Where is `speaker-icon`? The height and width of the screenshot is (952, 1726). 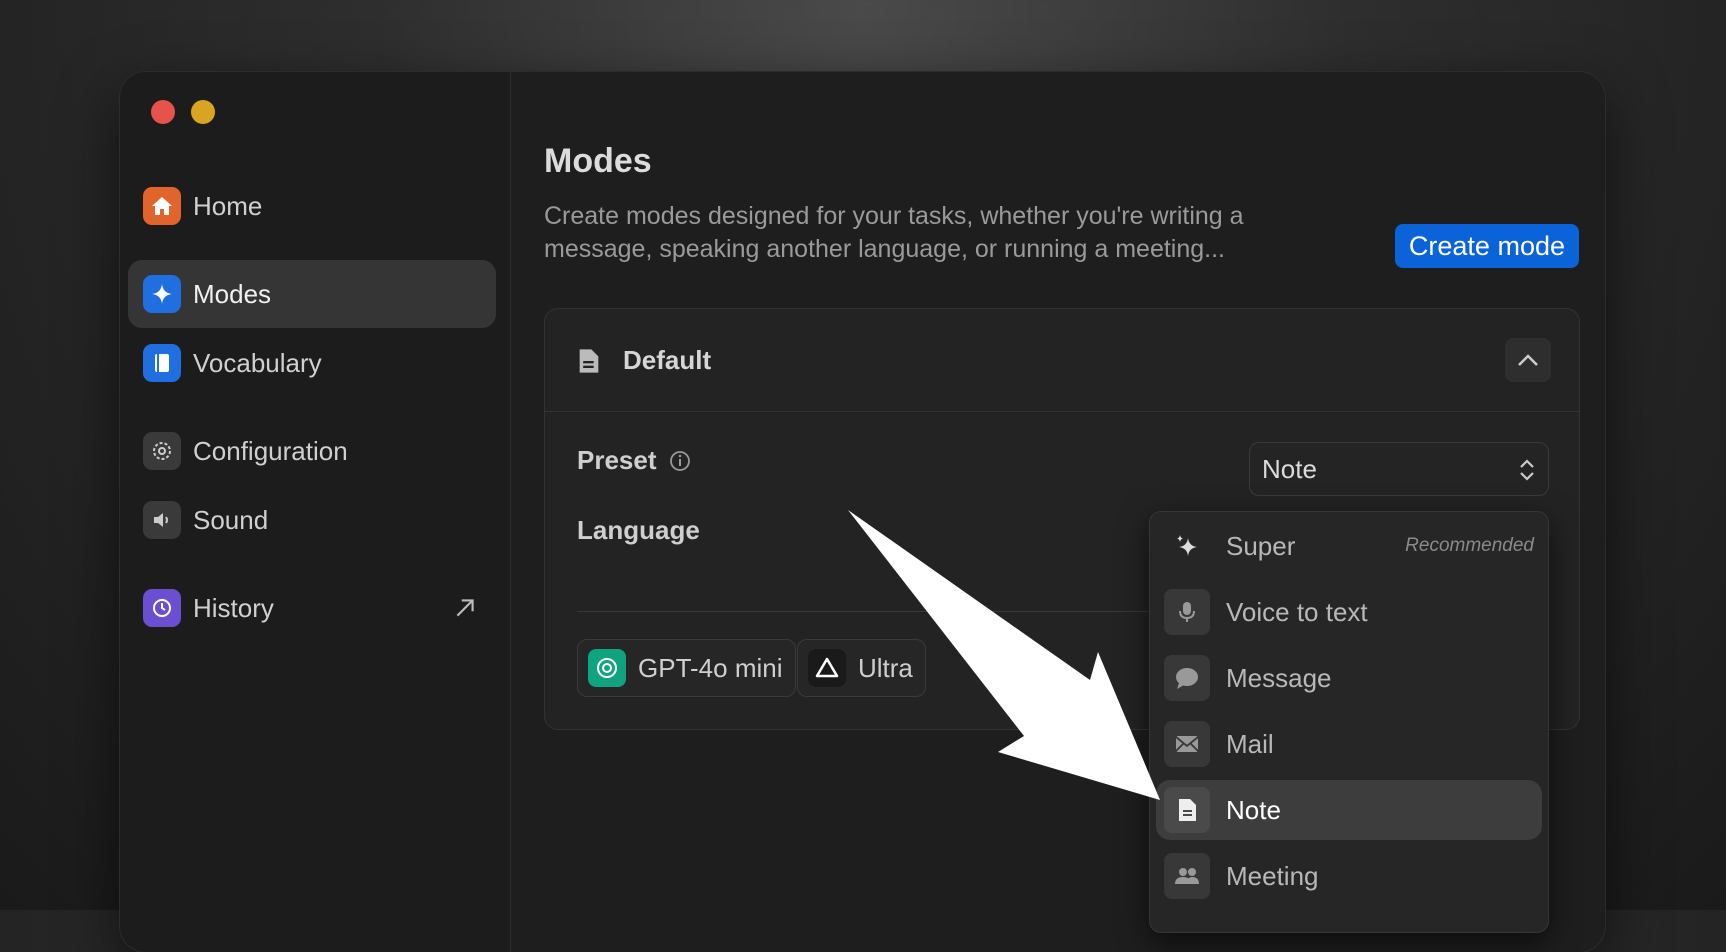
speaker-icon is located at coordinates (162, 520).